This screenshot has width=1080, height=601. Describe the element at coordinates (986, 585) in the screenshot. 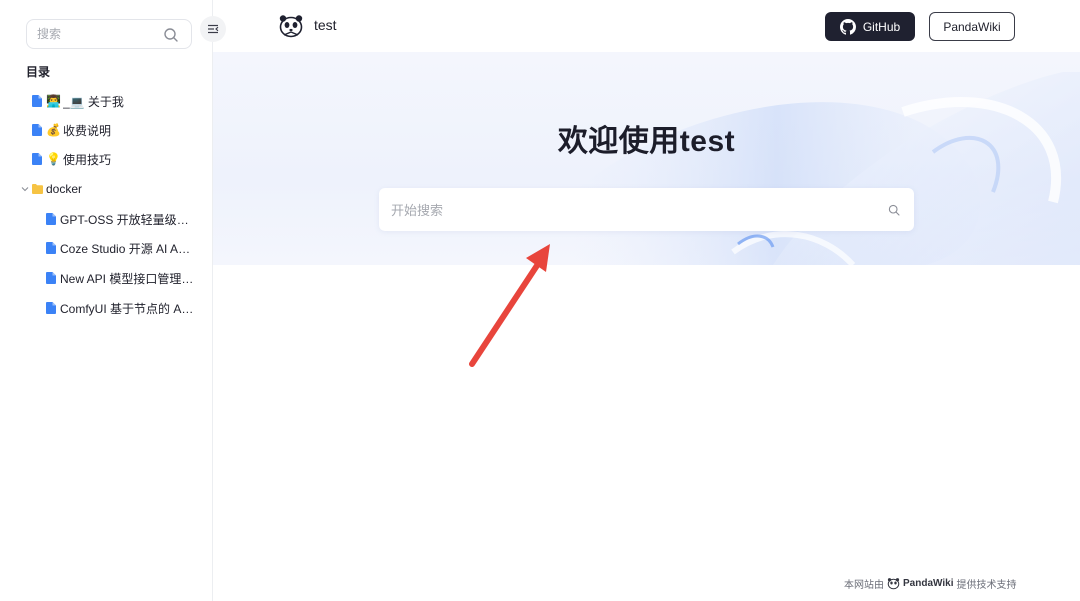

I see `footer-suffix: 提供技术支持` at that location.